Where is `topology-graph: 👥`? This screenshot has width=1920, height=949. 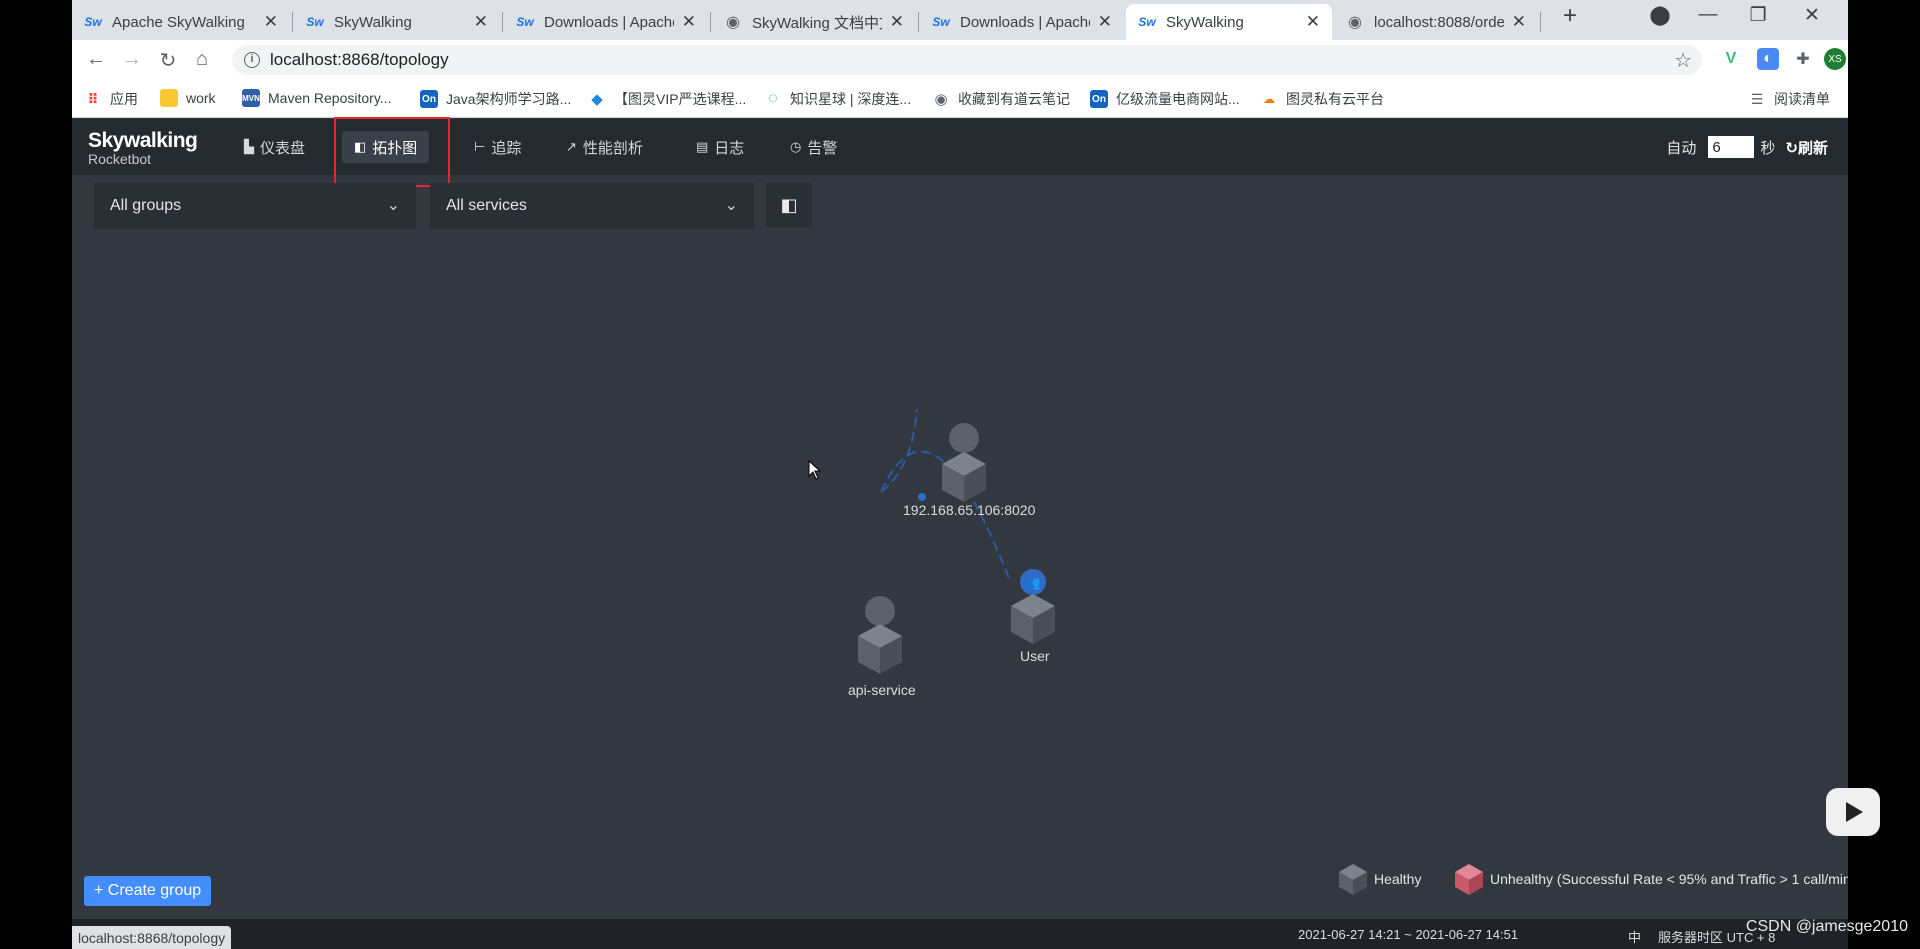
topology-graph: 👥 is located at coordinates (956, 541).